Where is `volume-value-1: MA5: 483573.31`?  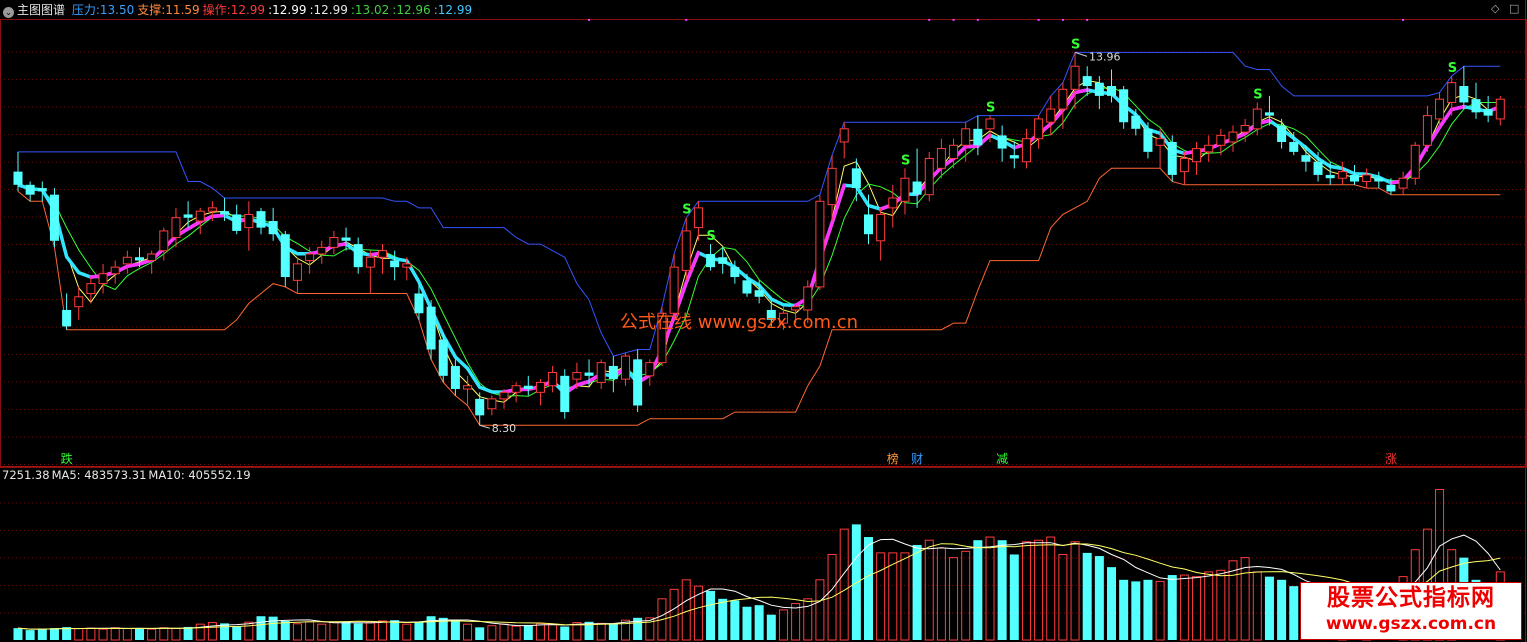
volume-value-1: MA5: 483573.31 is located at coordinates (99, 475).